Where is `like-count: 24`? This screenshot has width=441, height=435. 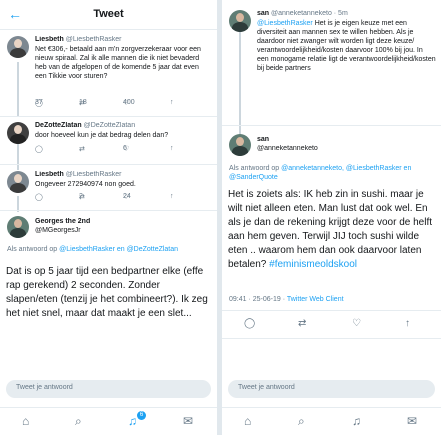
like-count: 24 is located at coordinates (127, 196).